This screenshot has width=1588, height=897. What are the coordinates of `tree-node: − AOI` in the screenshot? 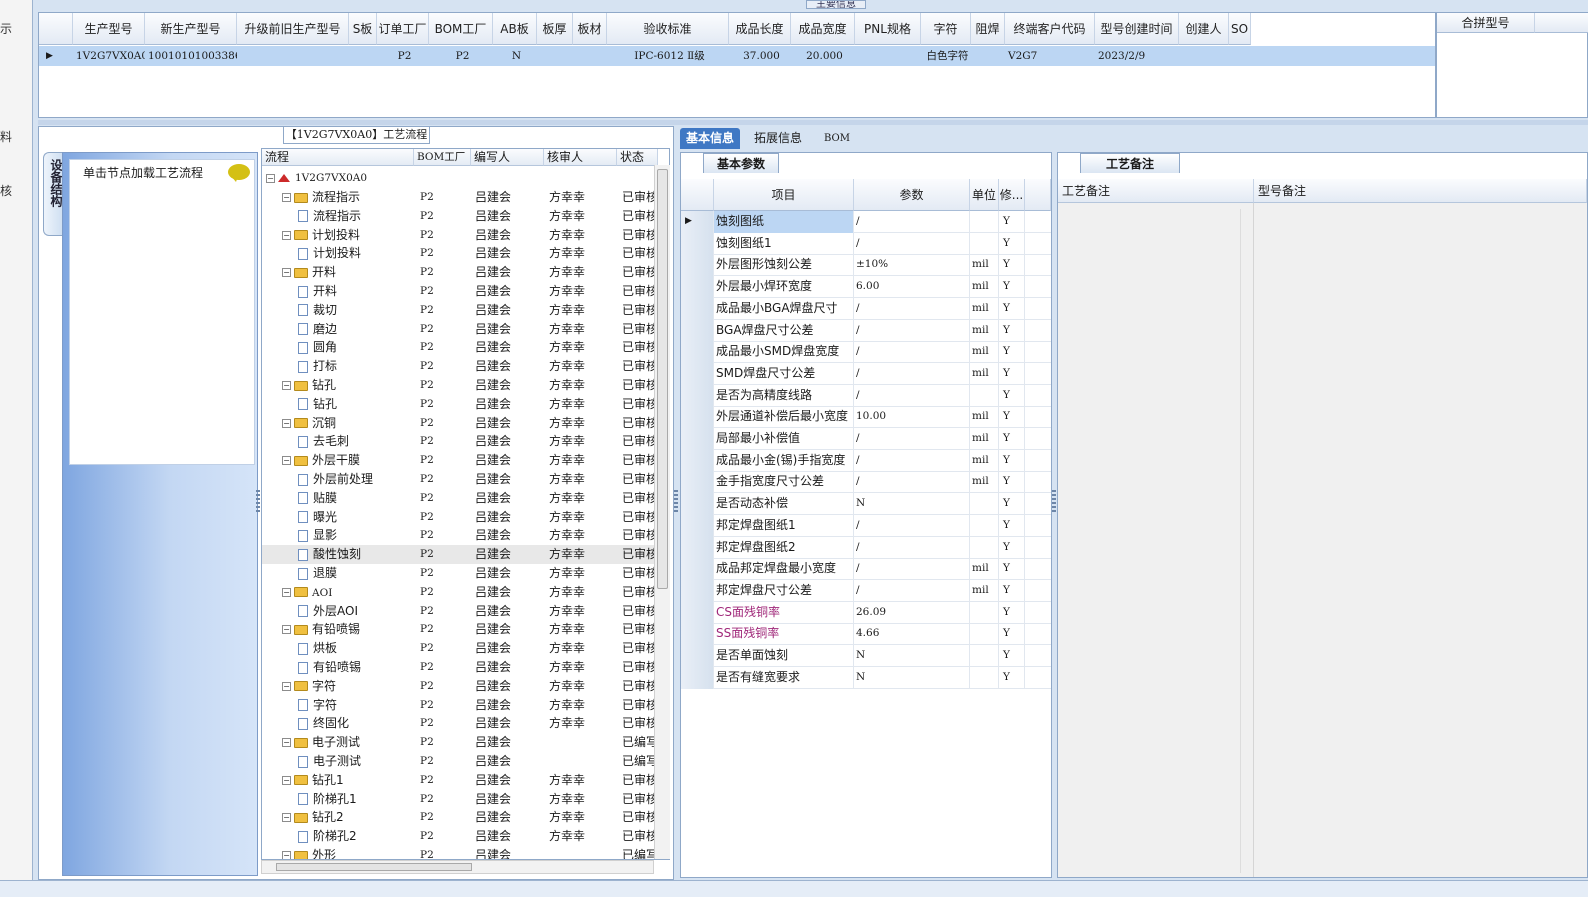 It's located at (348, 593).